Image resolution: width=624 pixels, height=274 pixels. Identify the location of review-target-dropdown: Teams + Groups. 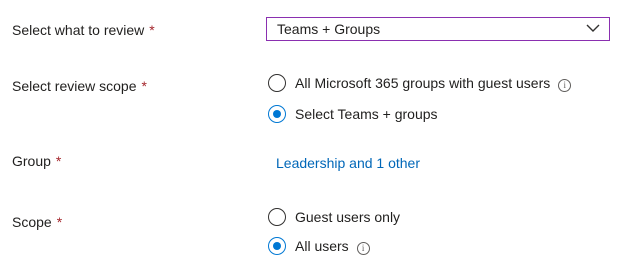
(438, 29).